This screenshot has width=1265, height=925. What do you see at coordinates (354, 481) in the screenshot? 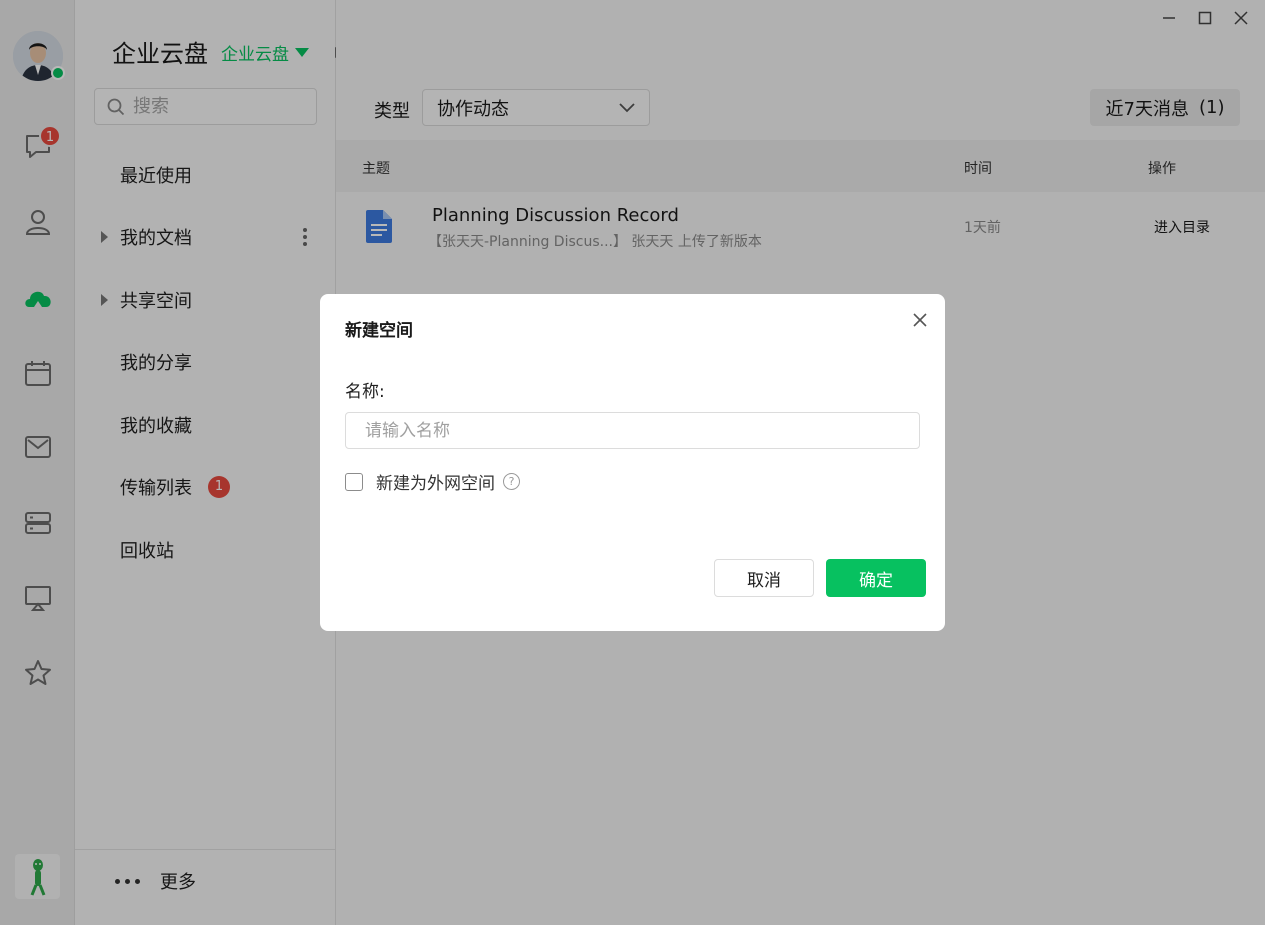
I see `external-space-checkbox` at bounding box center [354, 481].